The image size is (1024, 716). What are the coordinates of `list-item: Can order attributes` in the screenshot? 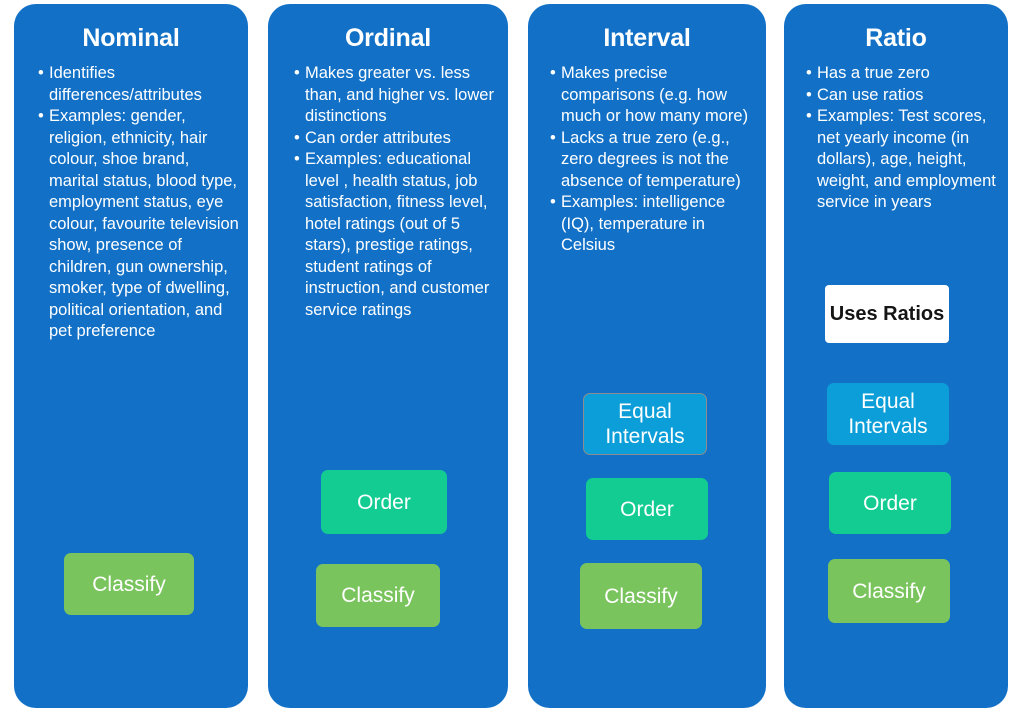 It's located at (398, 139).